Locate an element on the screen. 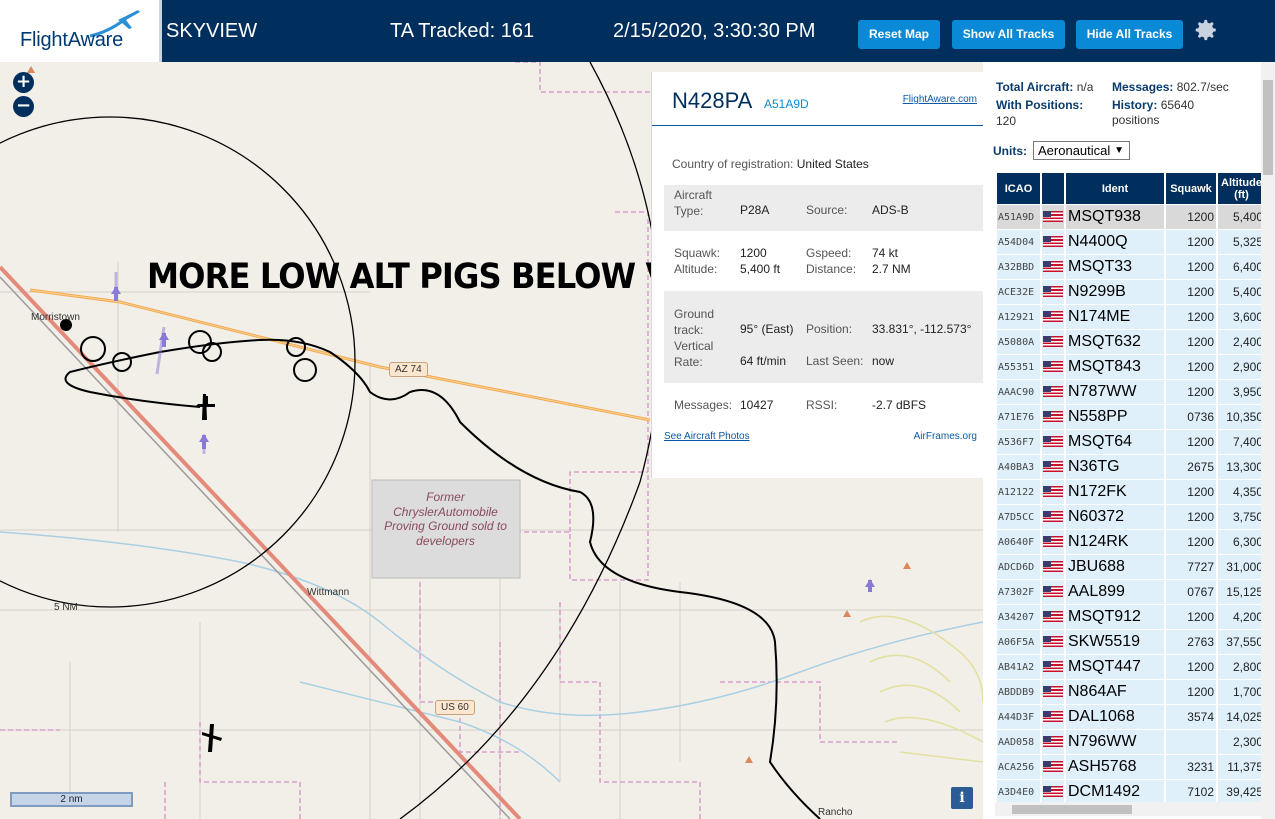 The width and height of the screenshot is (1275, 819). units-selected-value: Aeronautical is located at coordinates (1074, 150).